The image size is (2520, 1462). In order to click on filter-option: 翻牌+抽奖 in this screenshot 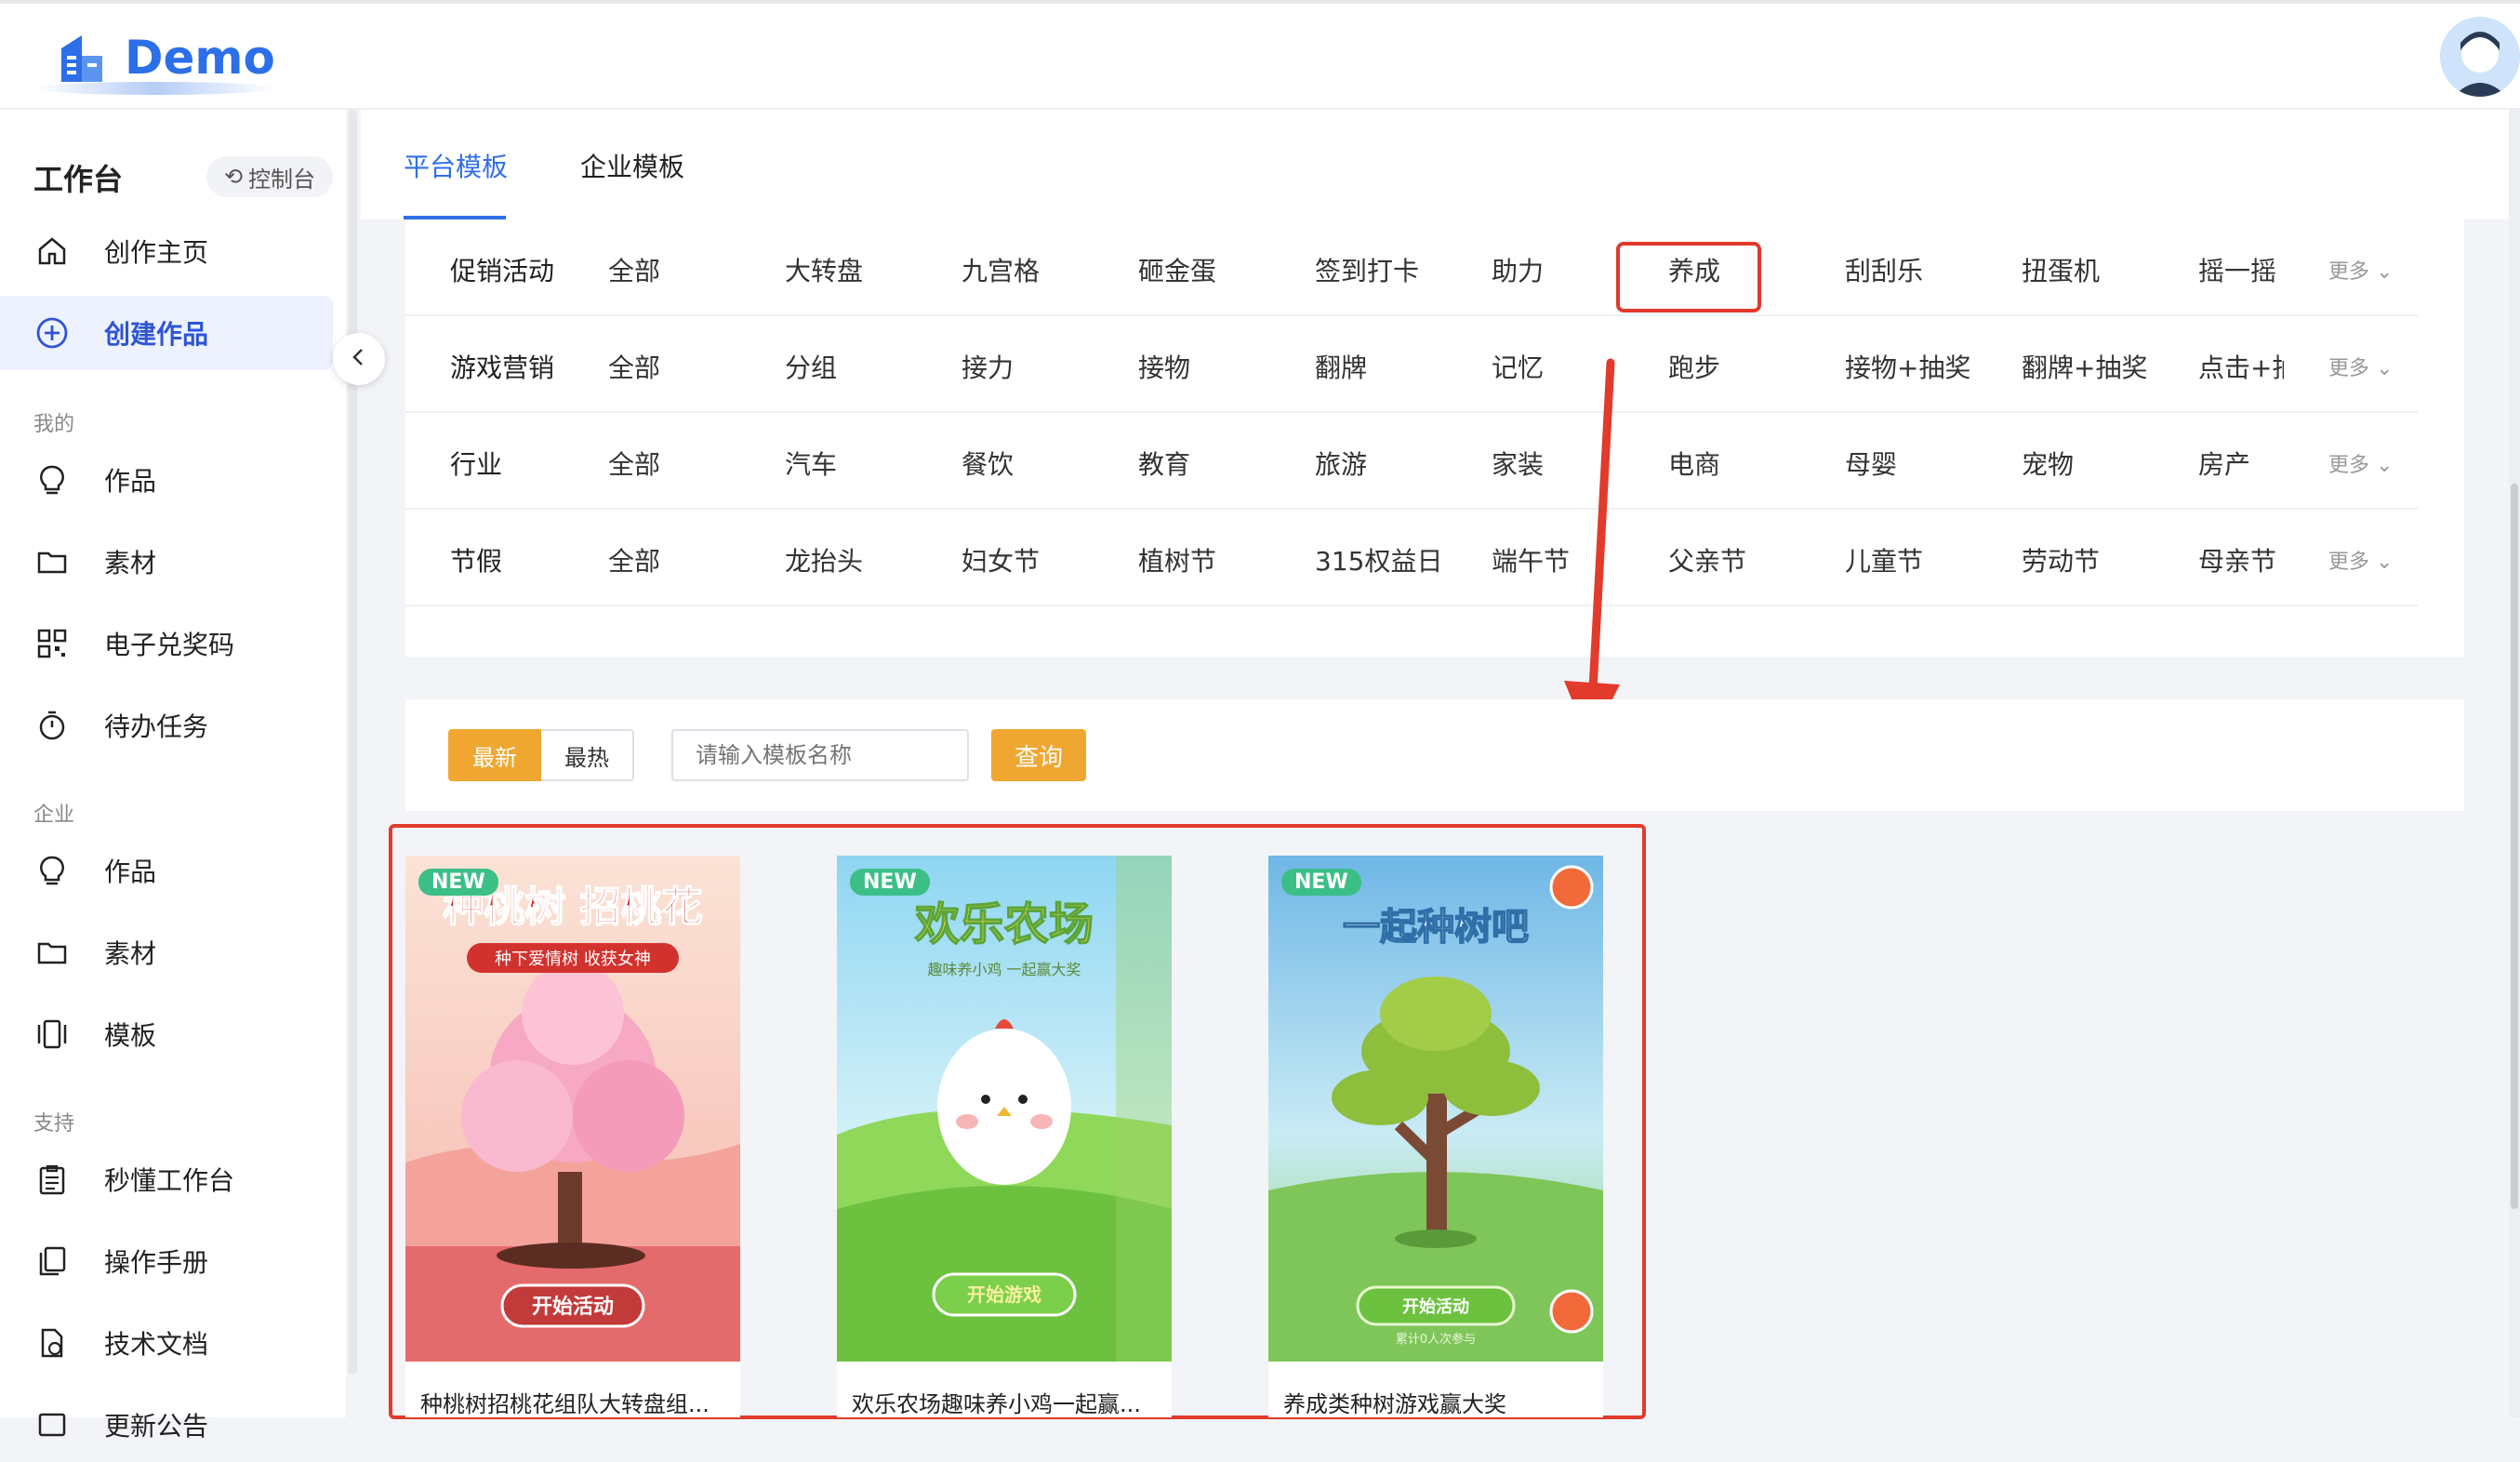, I will do `click(2084, 366)`.